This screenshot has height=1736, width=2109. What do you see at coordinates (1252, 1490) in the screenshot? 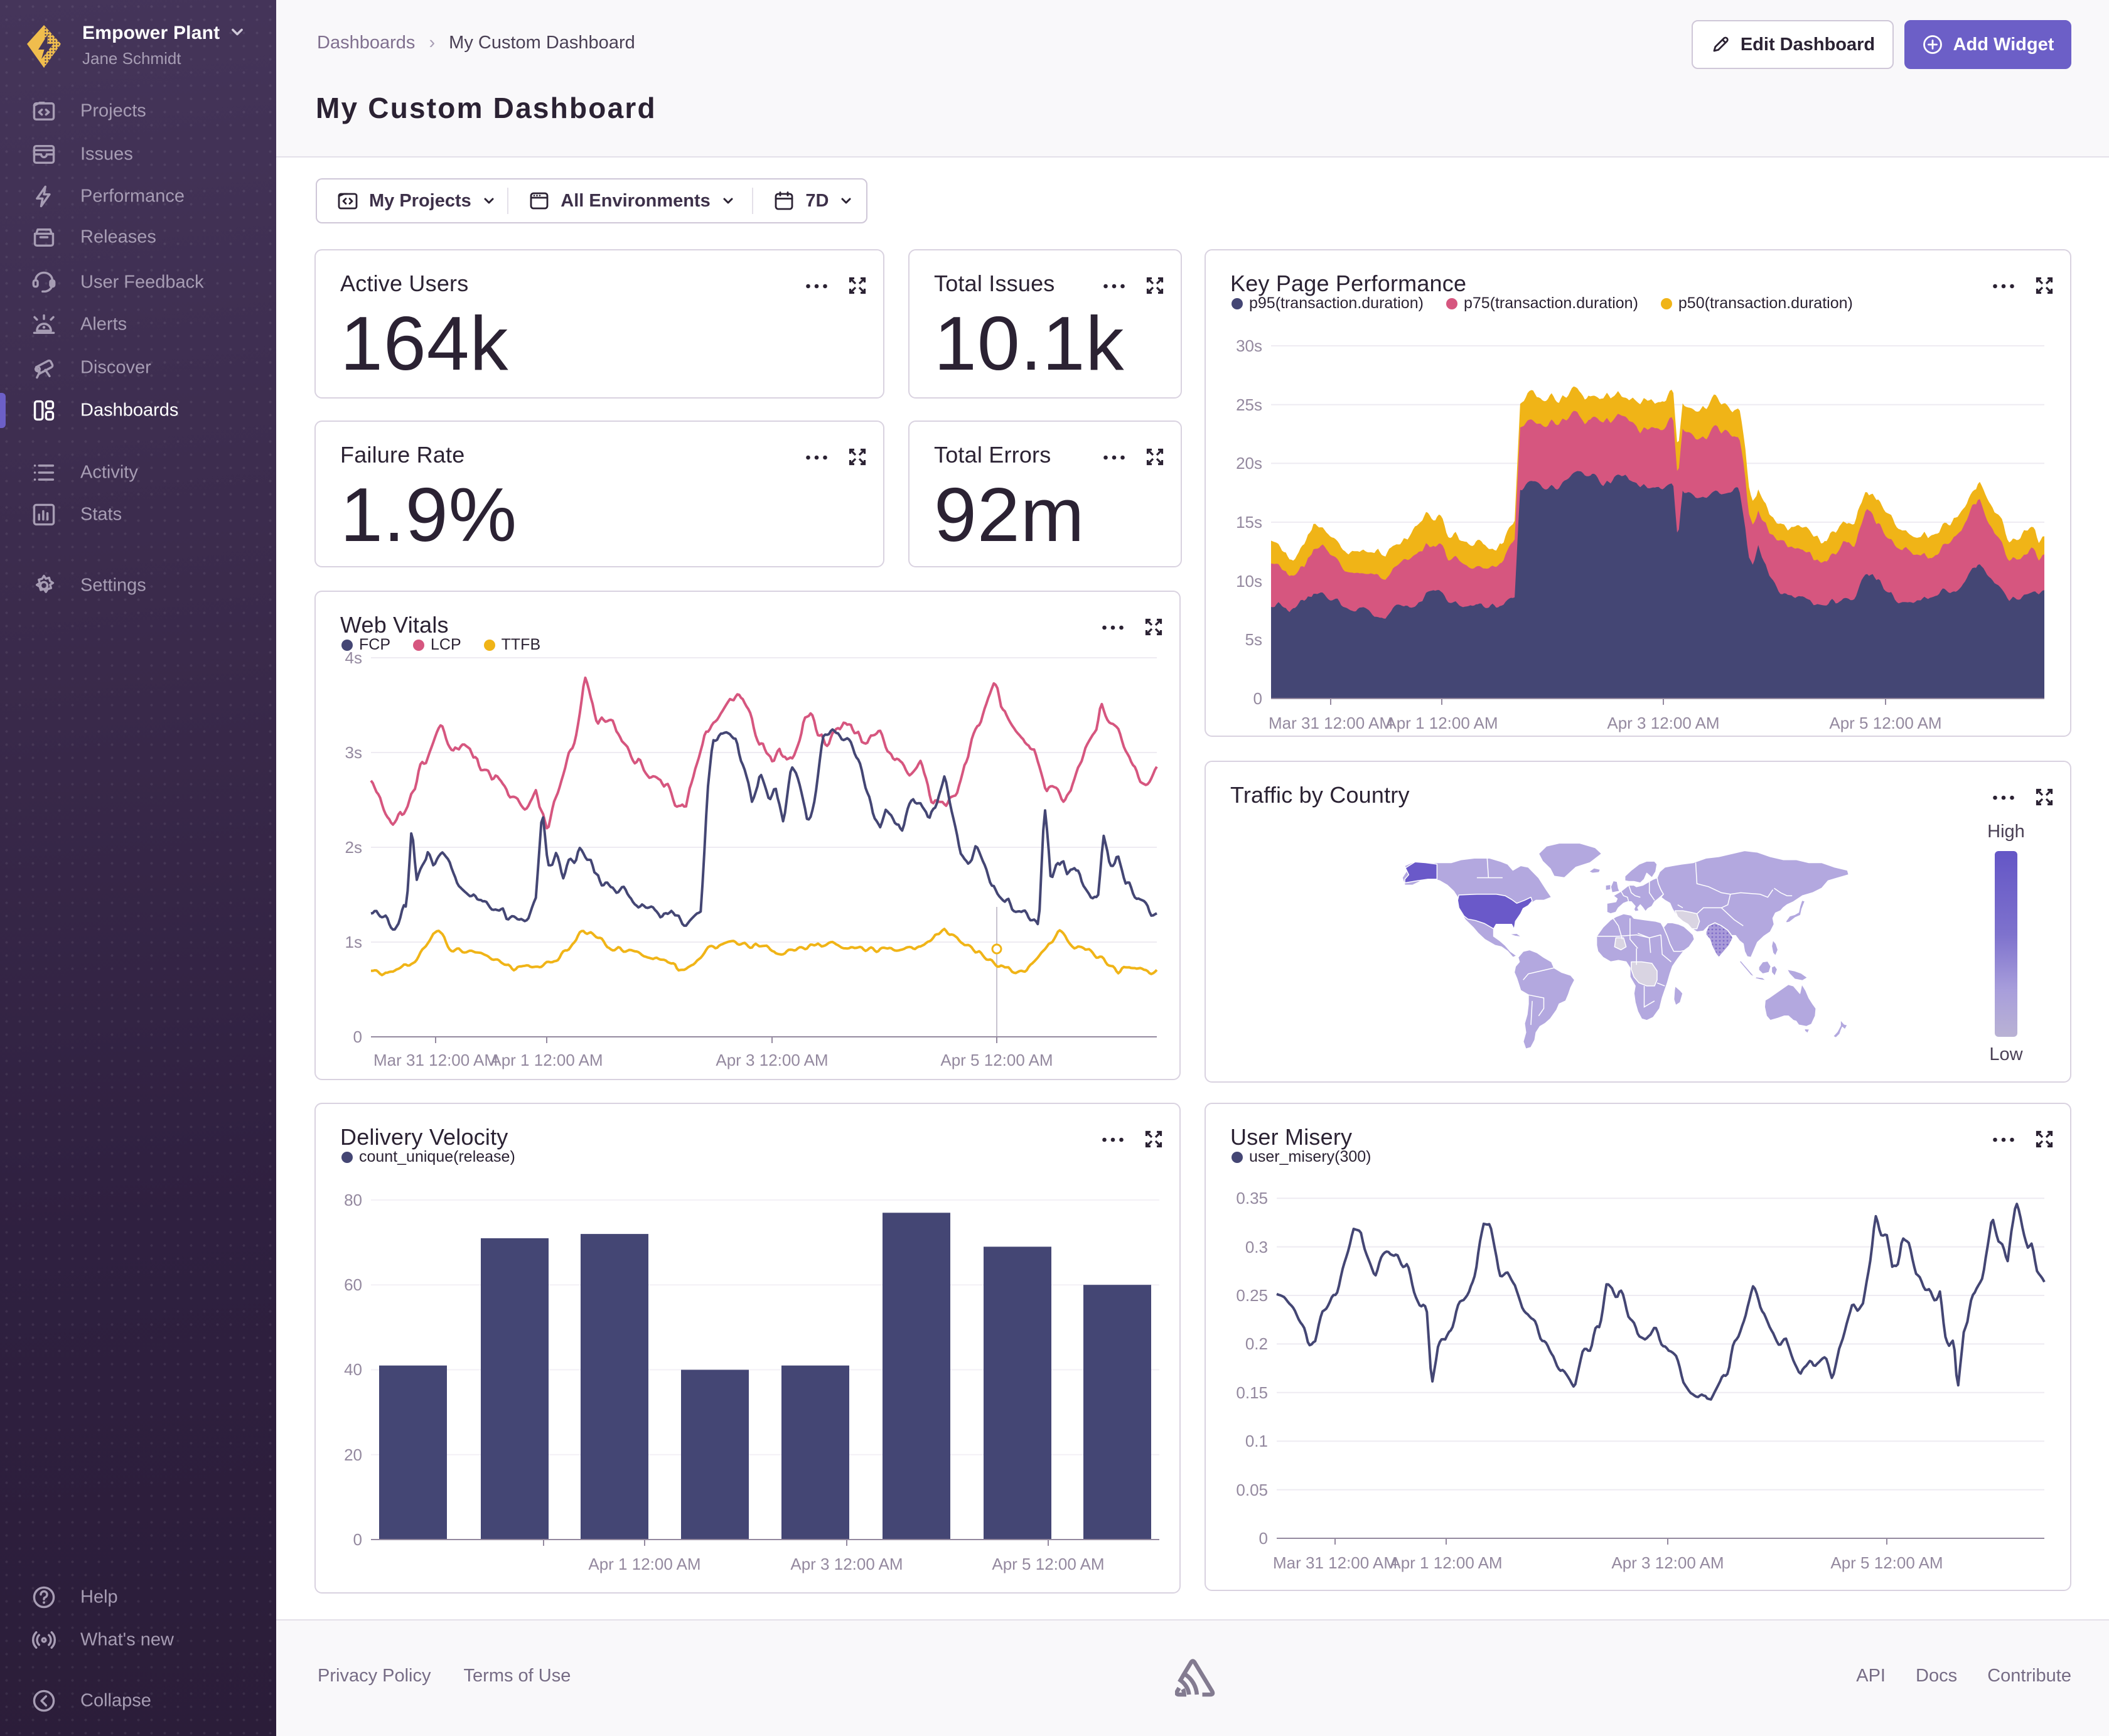
I see `svg-text: 0.05` at bounding box center [1252, 1490].